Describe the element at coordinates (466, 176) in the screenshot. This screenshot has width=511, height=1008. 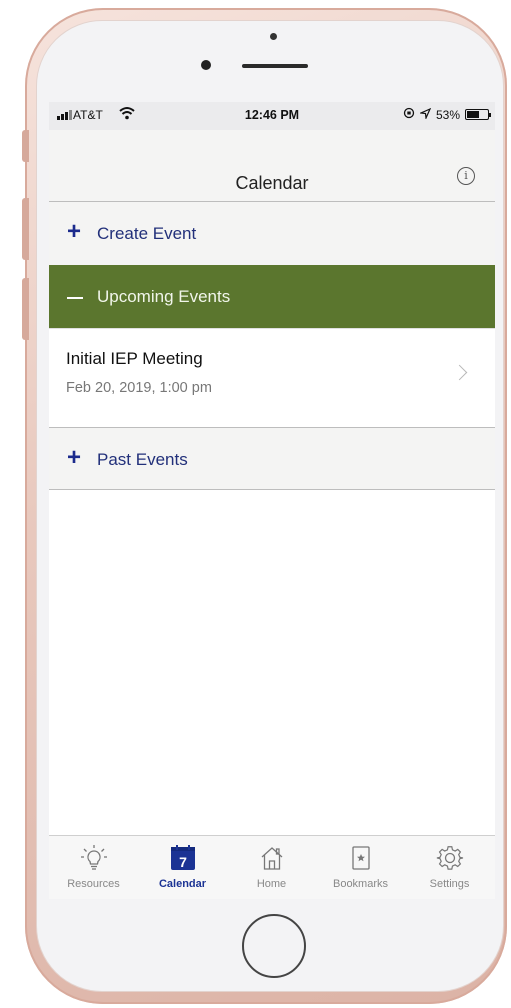
I see `info-icon: i` at that location.